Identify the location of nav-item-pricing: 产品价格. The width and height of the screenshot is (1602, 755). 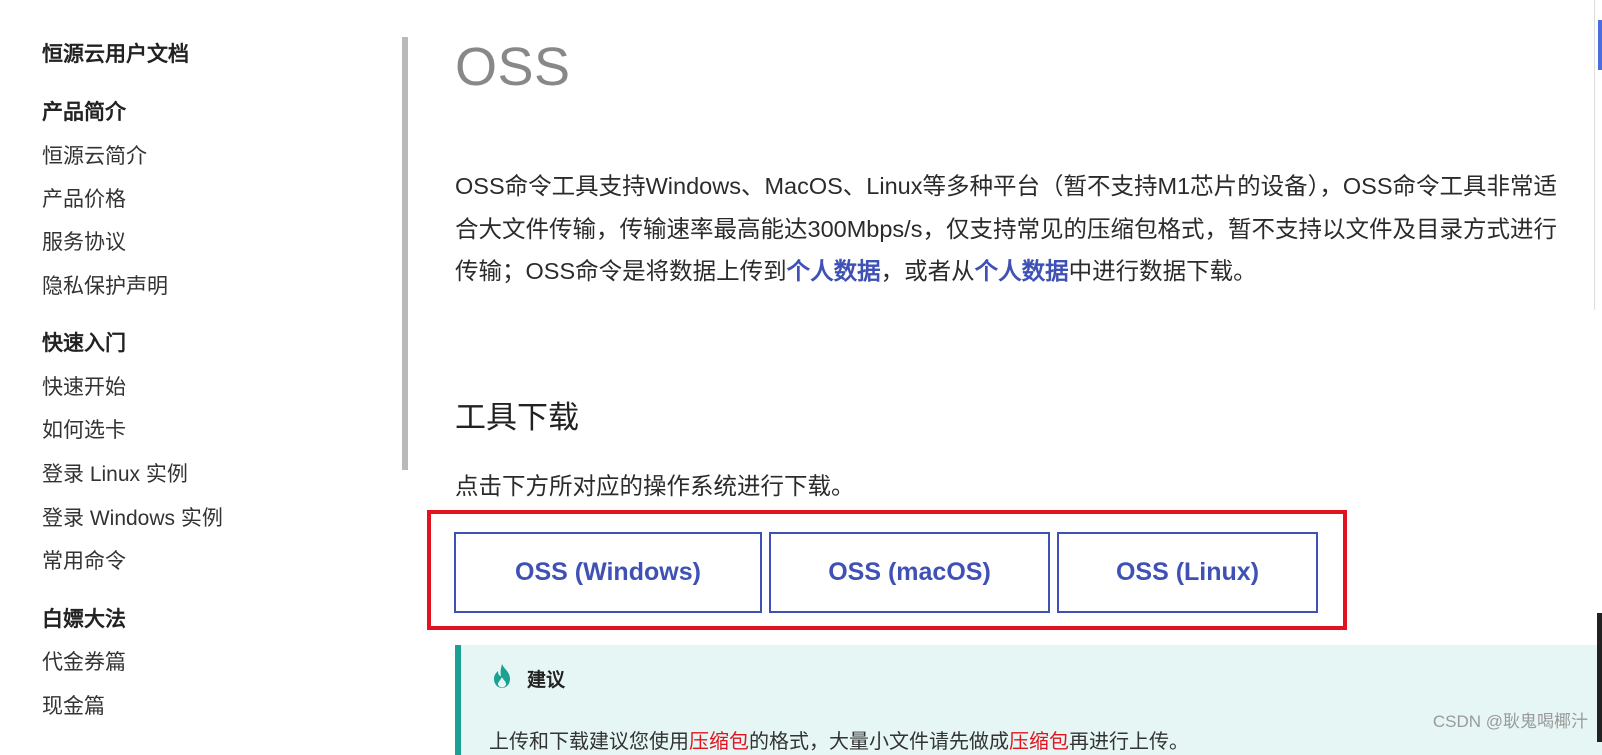
(84, 198).